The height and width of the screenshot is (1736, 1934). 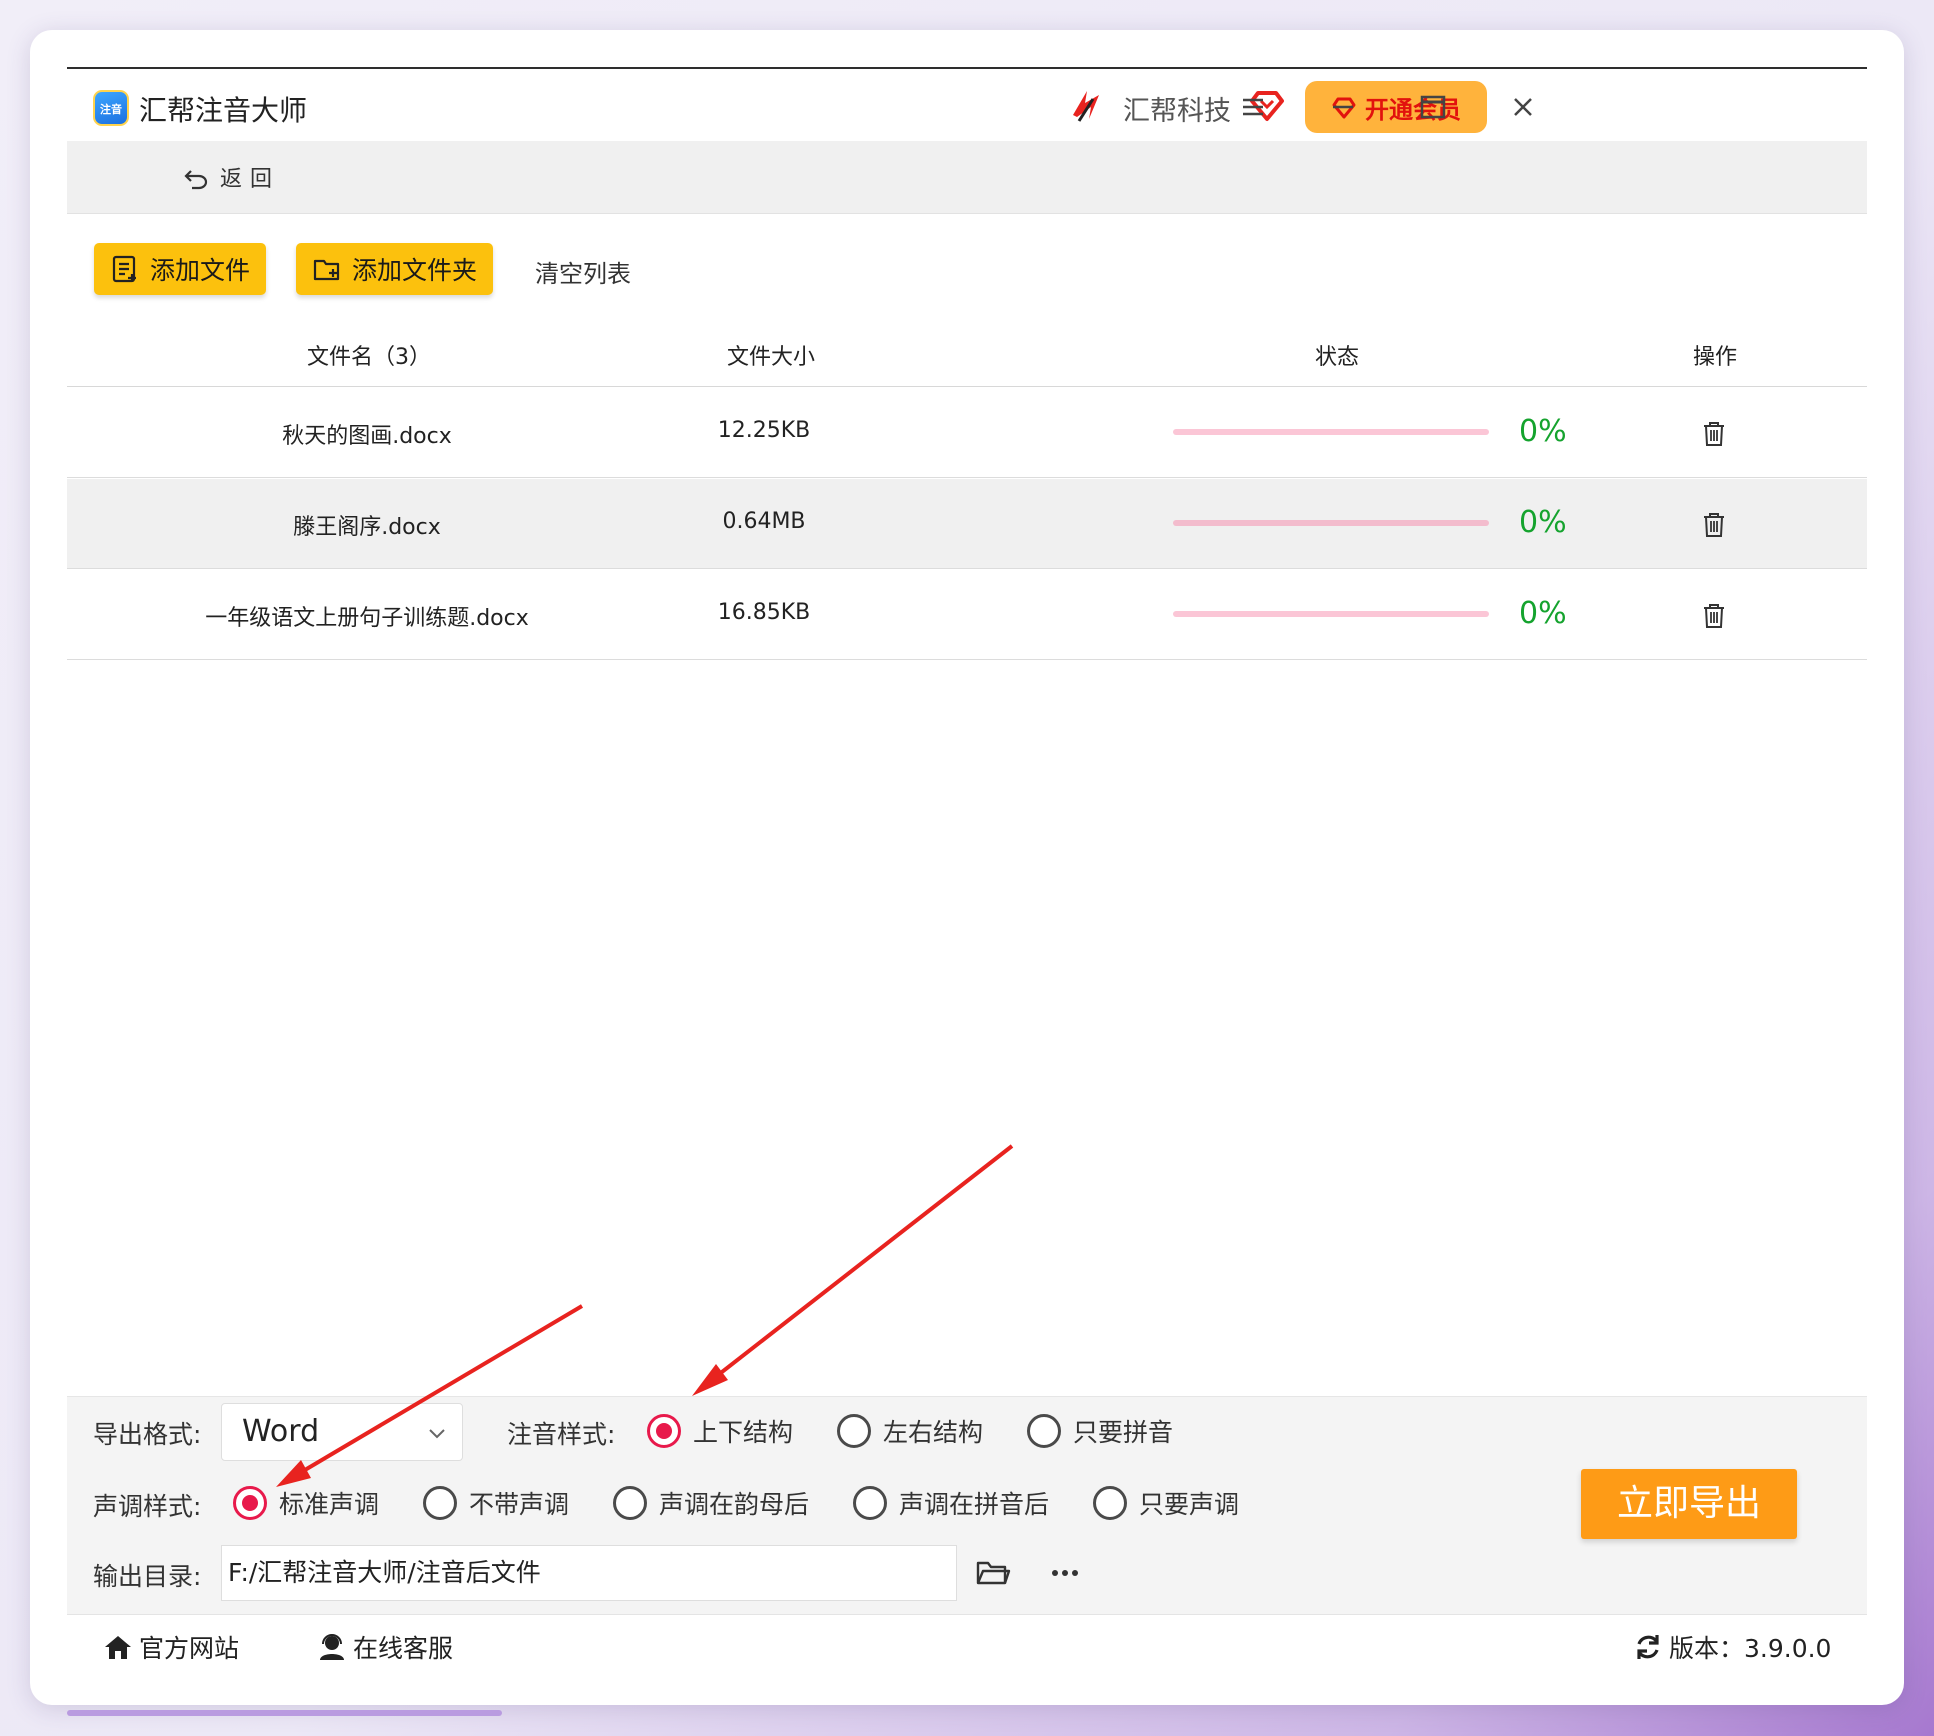 I want to click on more-options-icon, so click(x=1065, y=1573).